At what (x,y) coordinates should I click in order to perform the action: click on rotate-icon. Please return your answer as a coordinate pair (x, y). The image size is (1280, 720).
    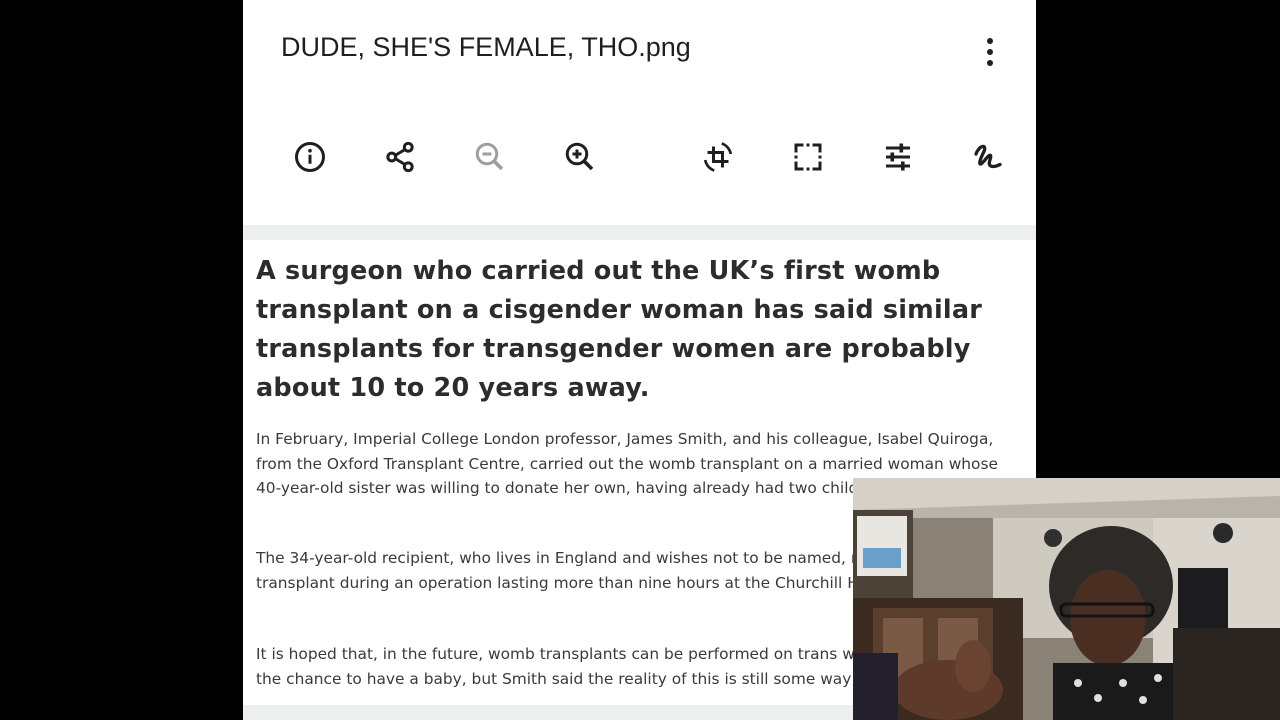
    Looking at the image, I should click on (718, 157).